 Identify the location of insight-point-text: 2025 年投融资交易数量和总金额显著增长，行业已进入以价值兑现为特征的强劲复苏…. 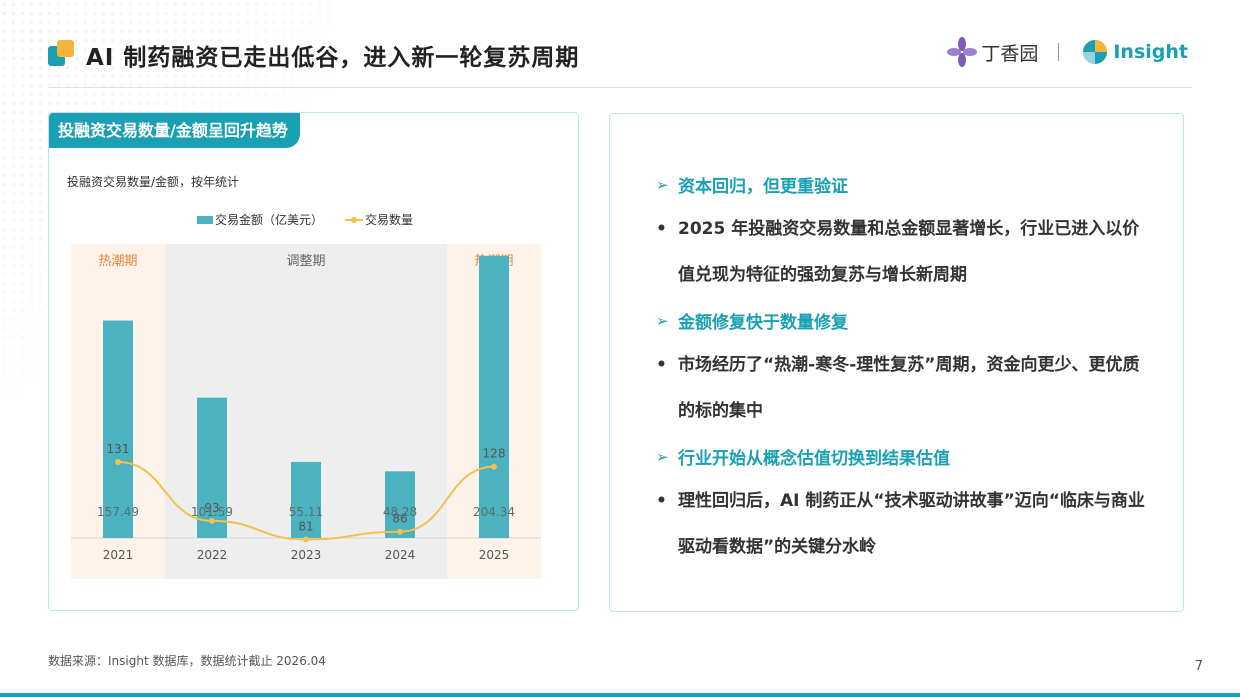
(909, 252).